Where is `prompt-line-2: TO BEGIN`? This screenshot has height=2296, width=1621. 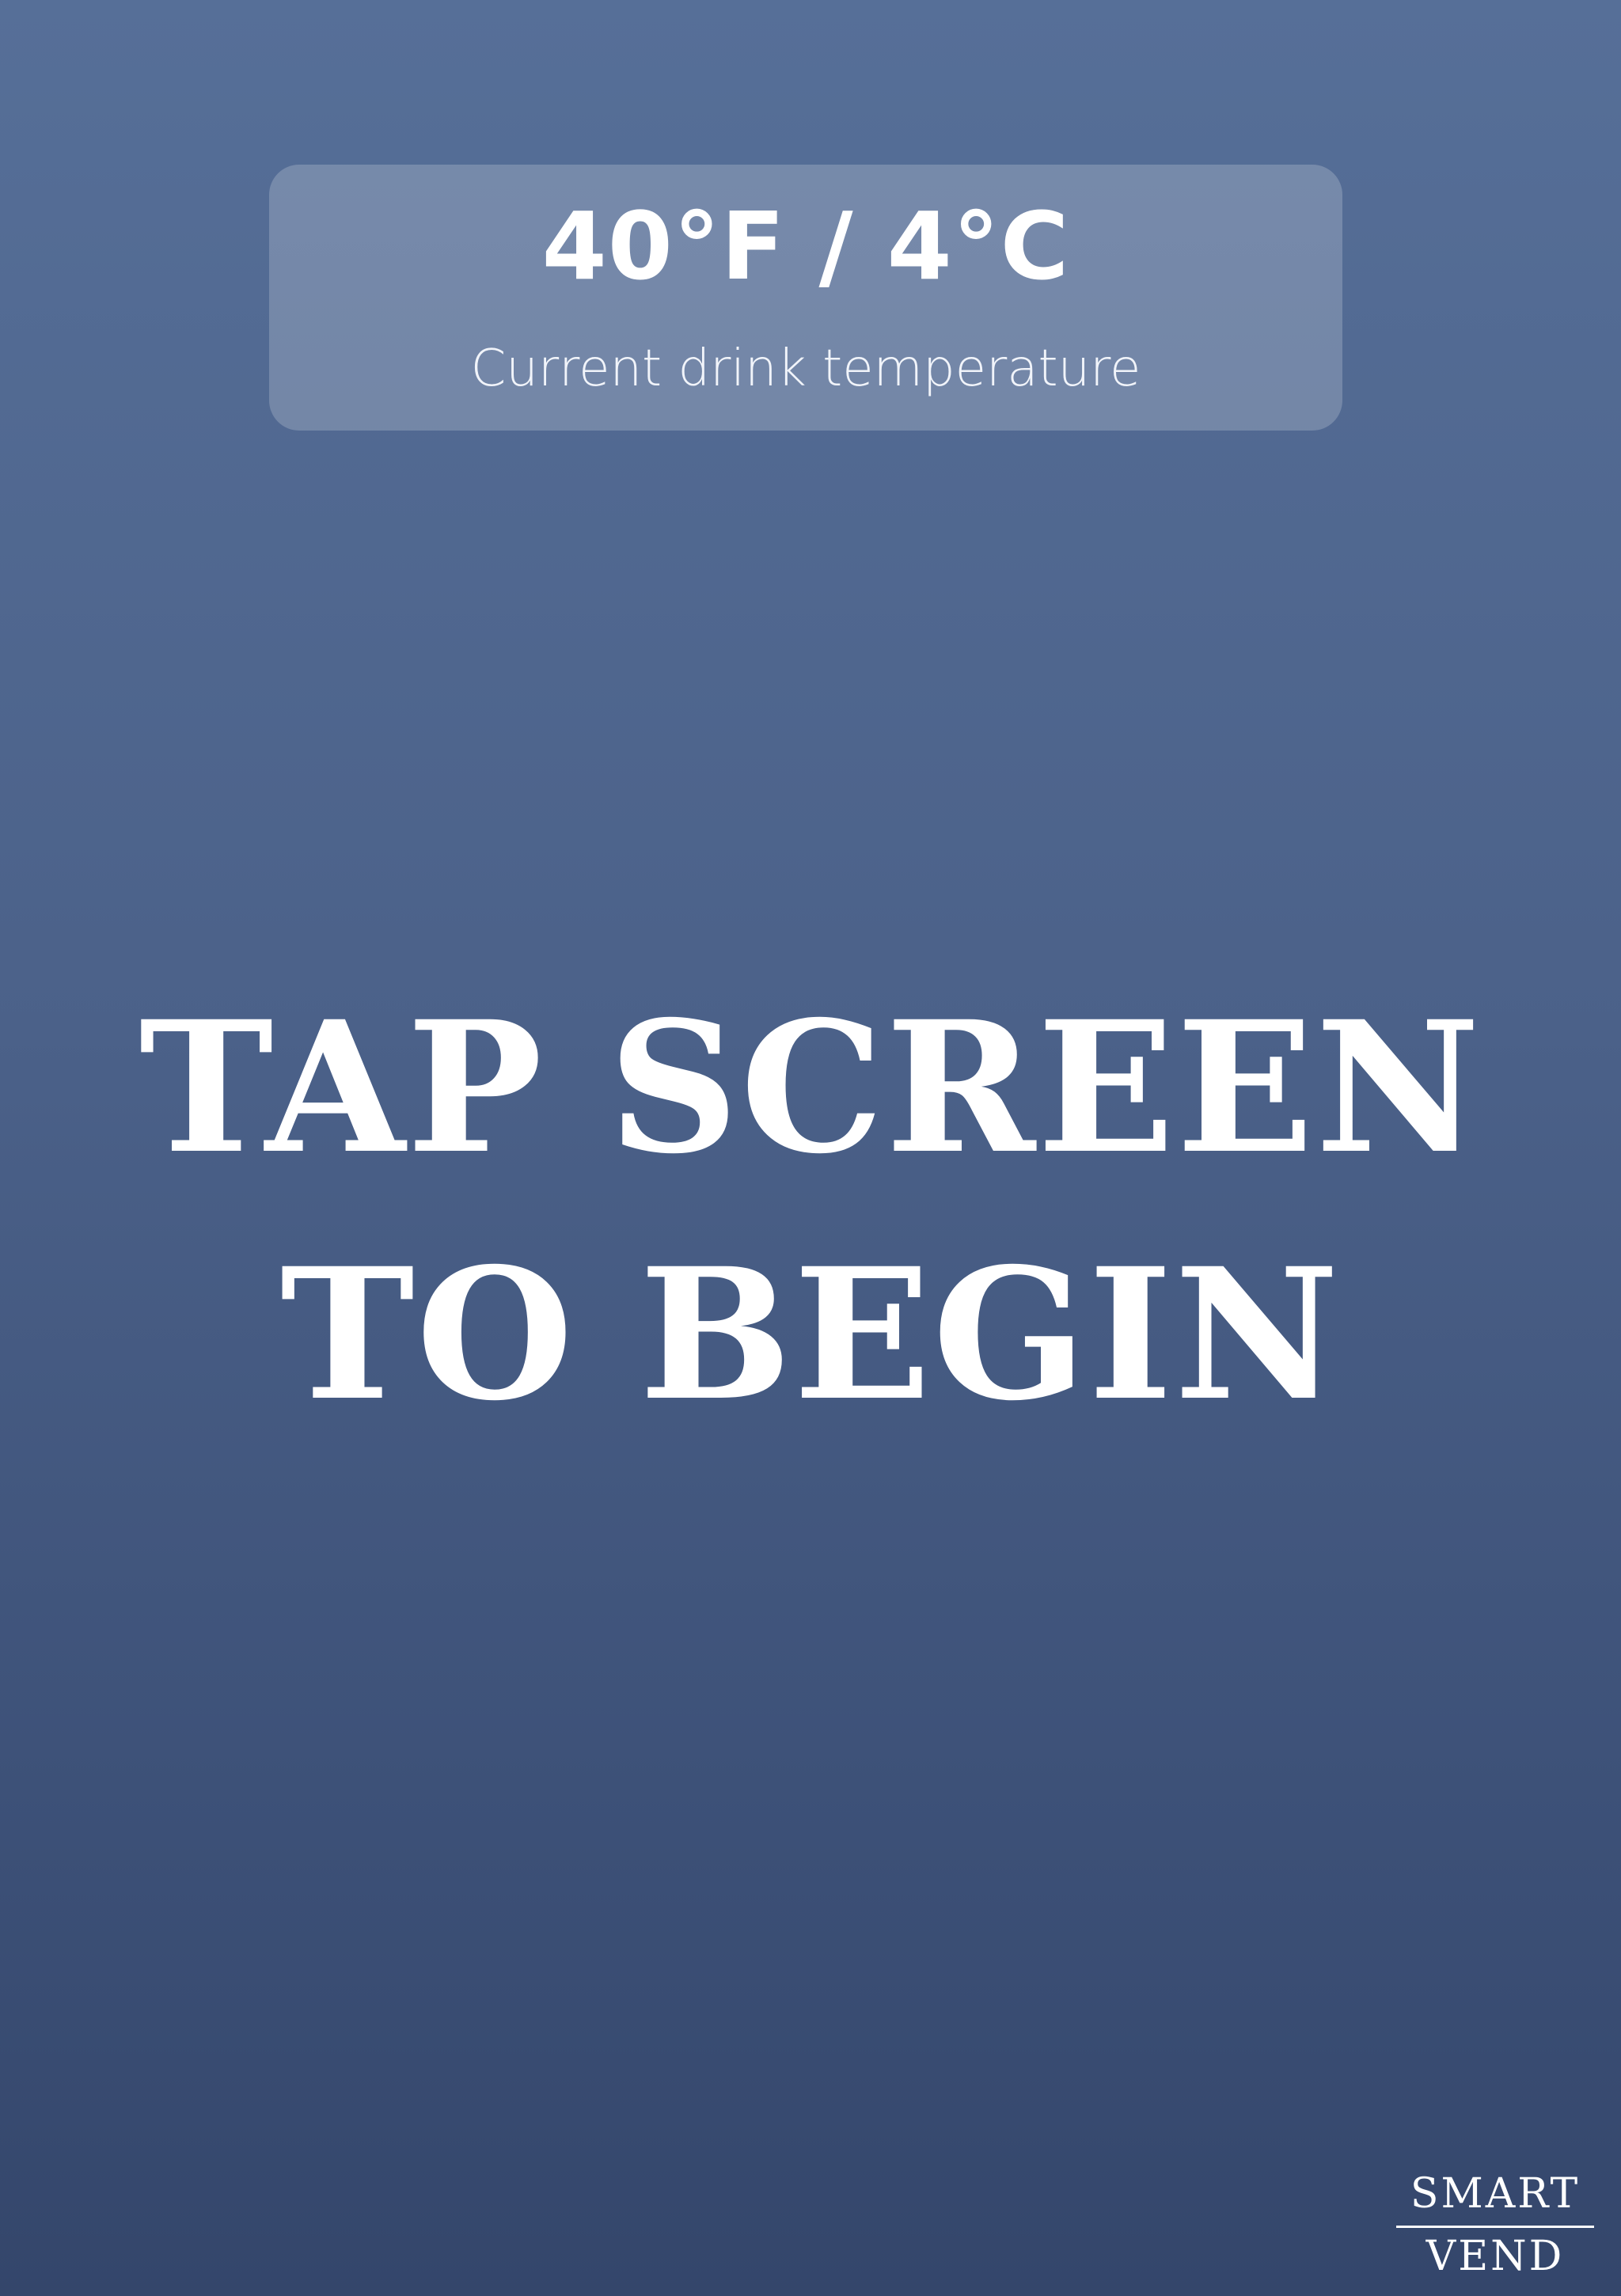
prompt-line-2: TO BEGIN is located at coordinates (810, 1334).